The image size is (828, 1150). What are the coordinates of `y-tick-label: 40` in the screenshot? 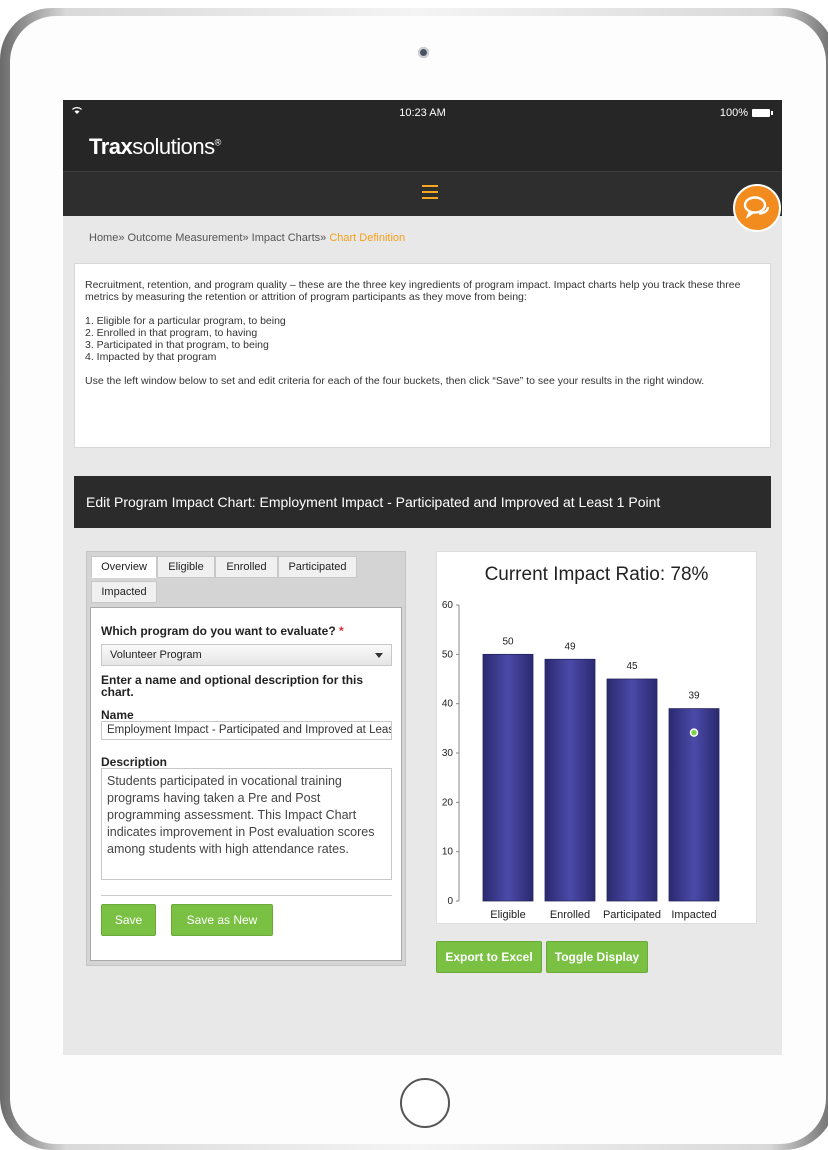 It's located at (448, 704).